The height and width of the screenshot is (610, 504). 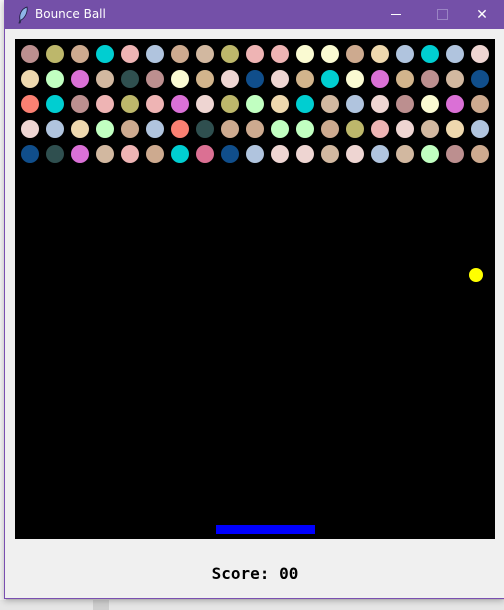 What do you see at coordinates (254, 14) in the screenshot?
I see `title-bar: Bounce Ball ✕` at bounding box center [254, 14].